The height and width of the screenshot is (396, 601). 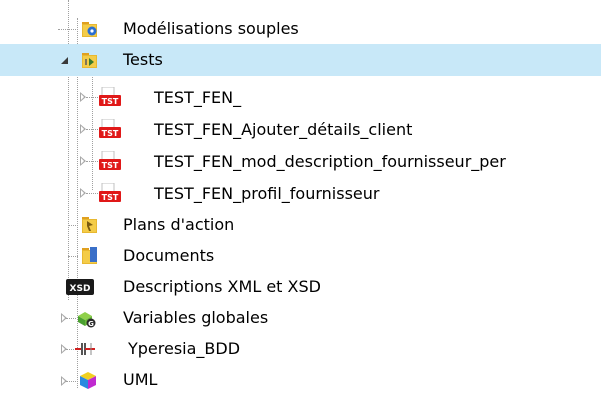 I want to click on tree-item-label: Documents, so click(x=169, y=255).